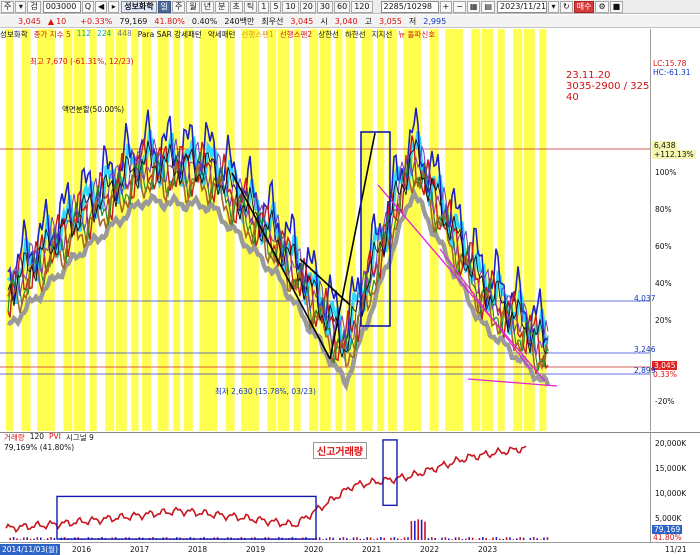  I want to click on period-second-button: 초, so click(236, 6).